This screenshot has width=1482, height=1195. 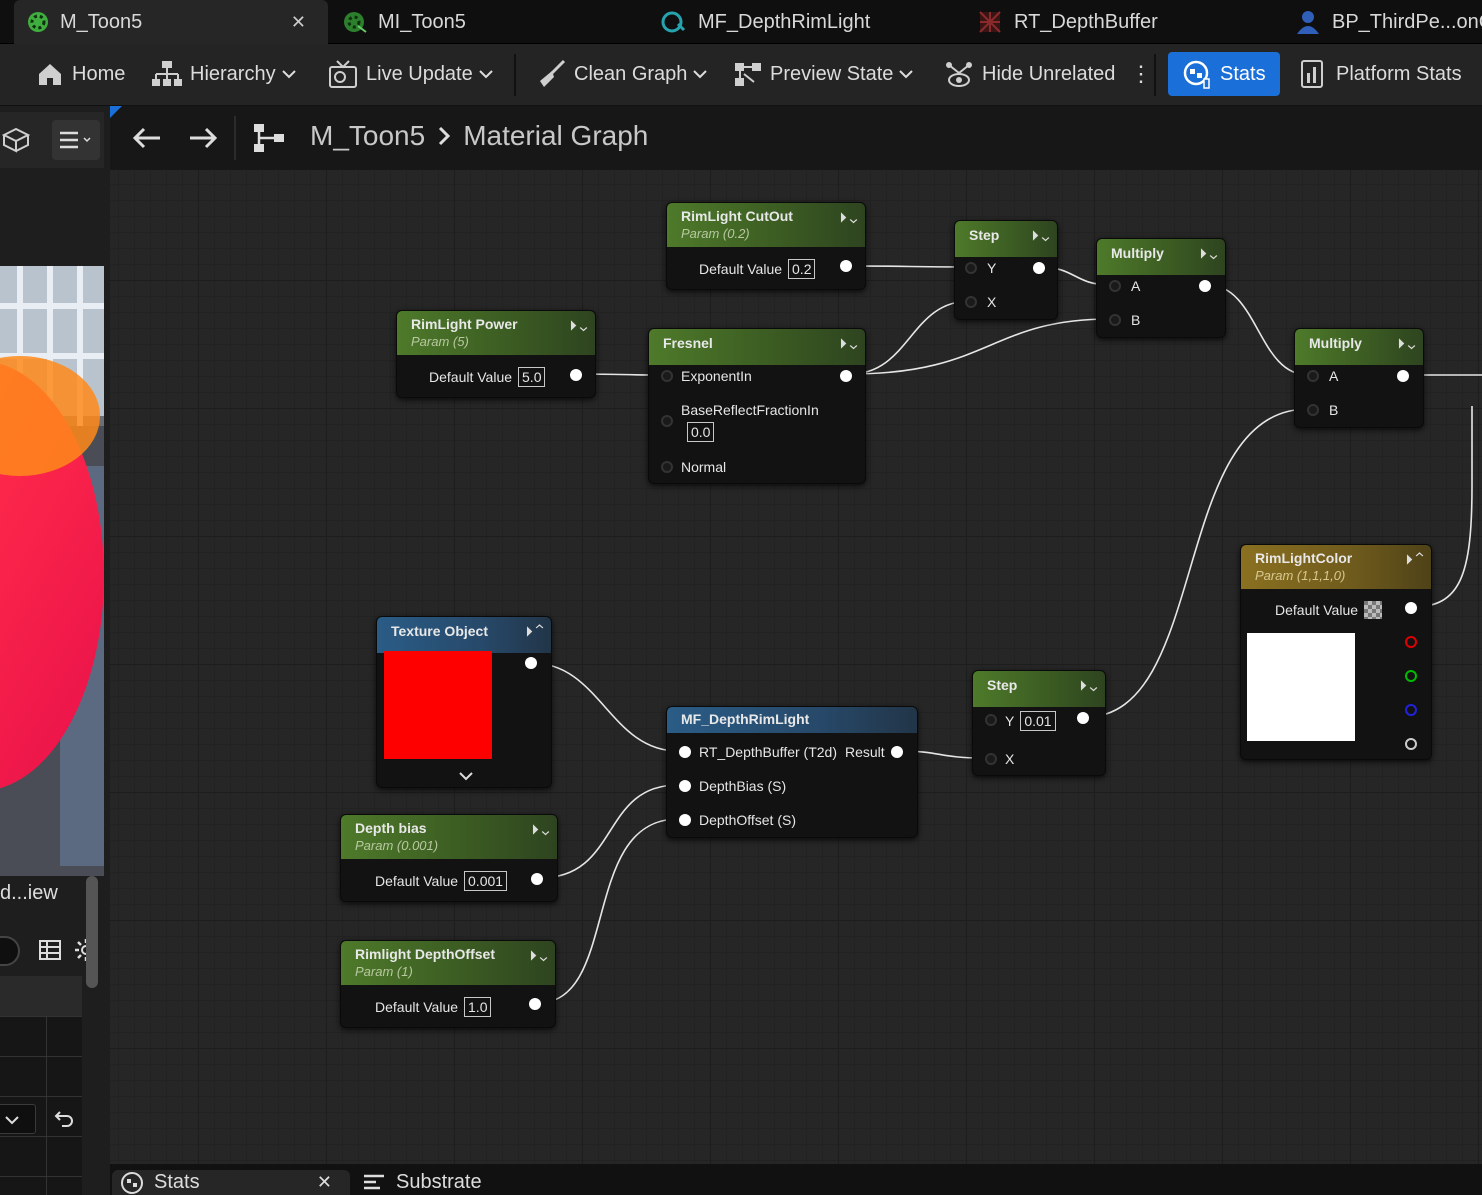 What do you see at coordinates (685, 752) in the screenshot?
I see `input-pin-rt-depthbuffer` at bounding box center [685, 752].